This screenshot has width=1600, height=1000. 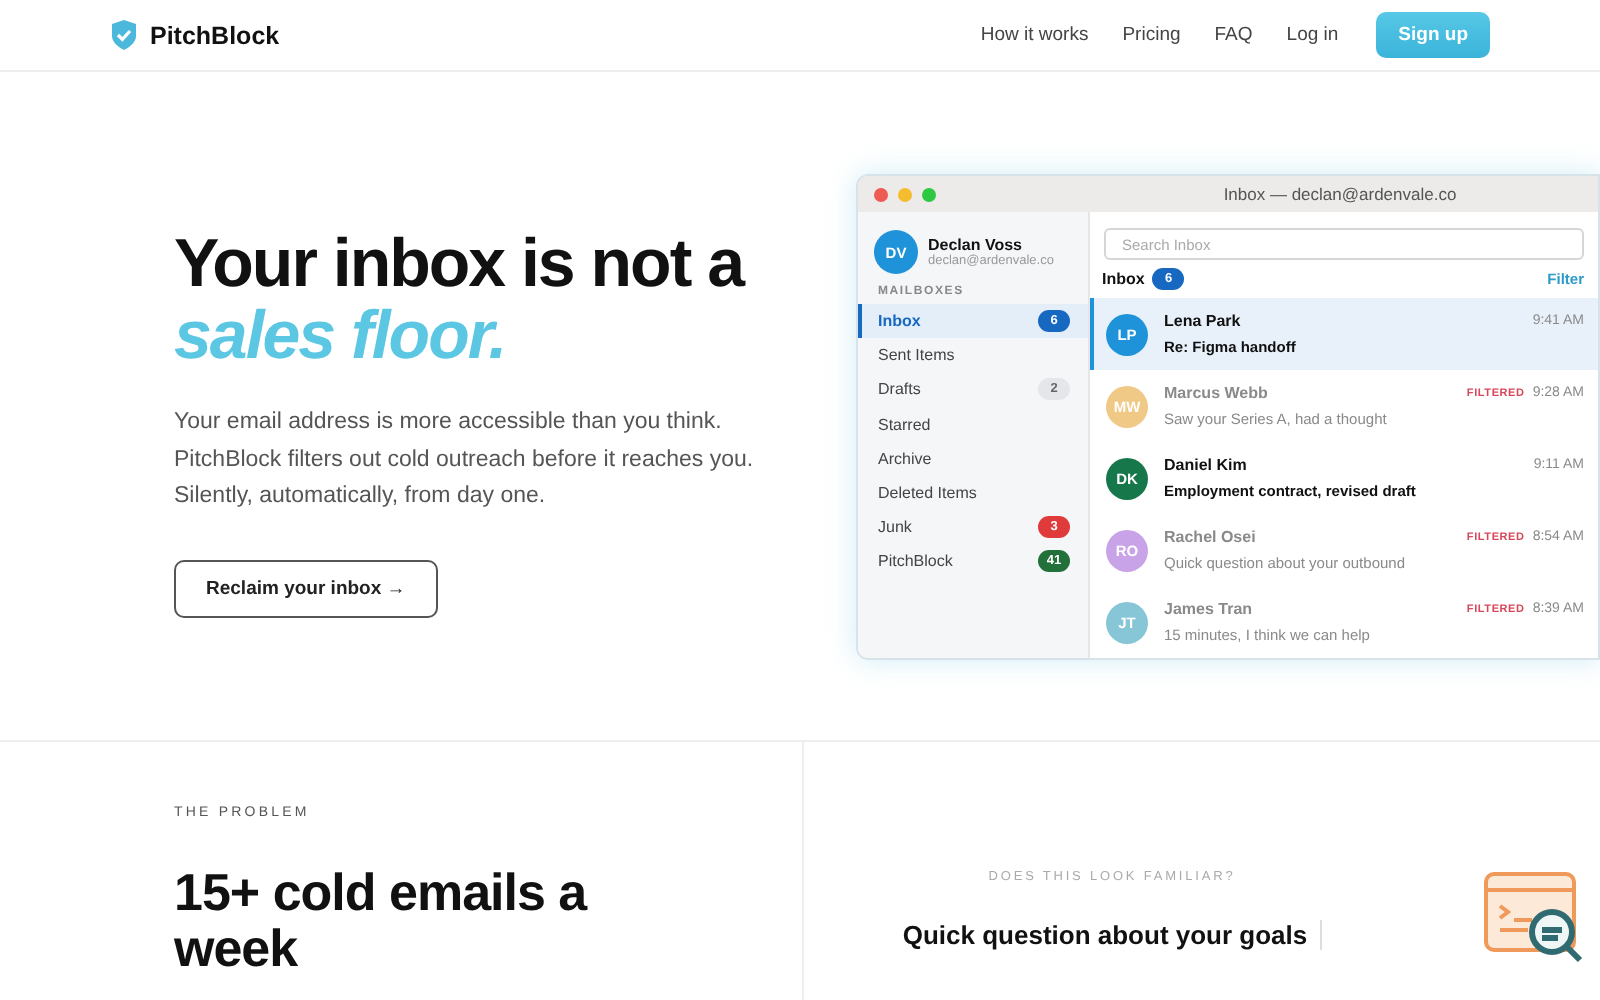 What do you see at coordinates (1534, 918) in the screenshot?
I see `code-search-icon` at bounding box center [1534, 918].